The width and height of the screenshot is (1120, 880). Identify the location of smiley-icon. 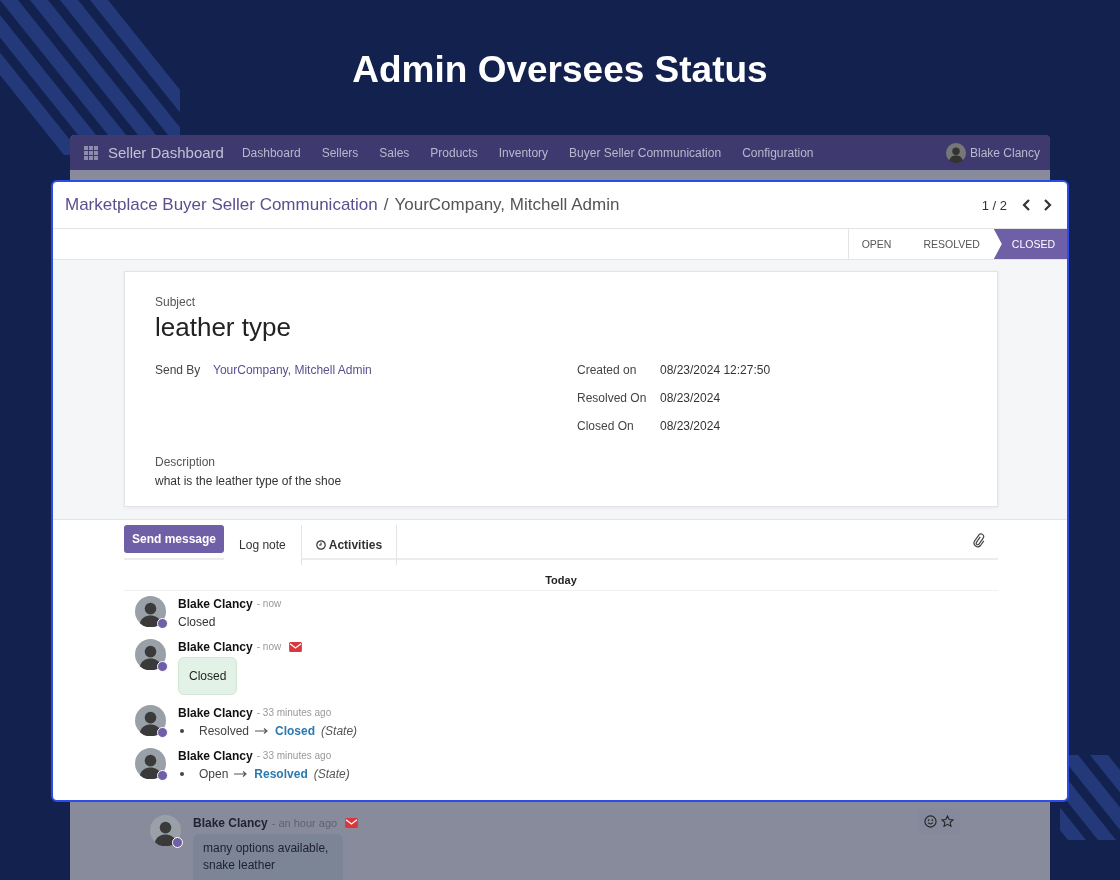
(930, 821).